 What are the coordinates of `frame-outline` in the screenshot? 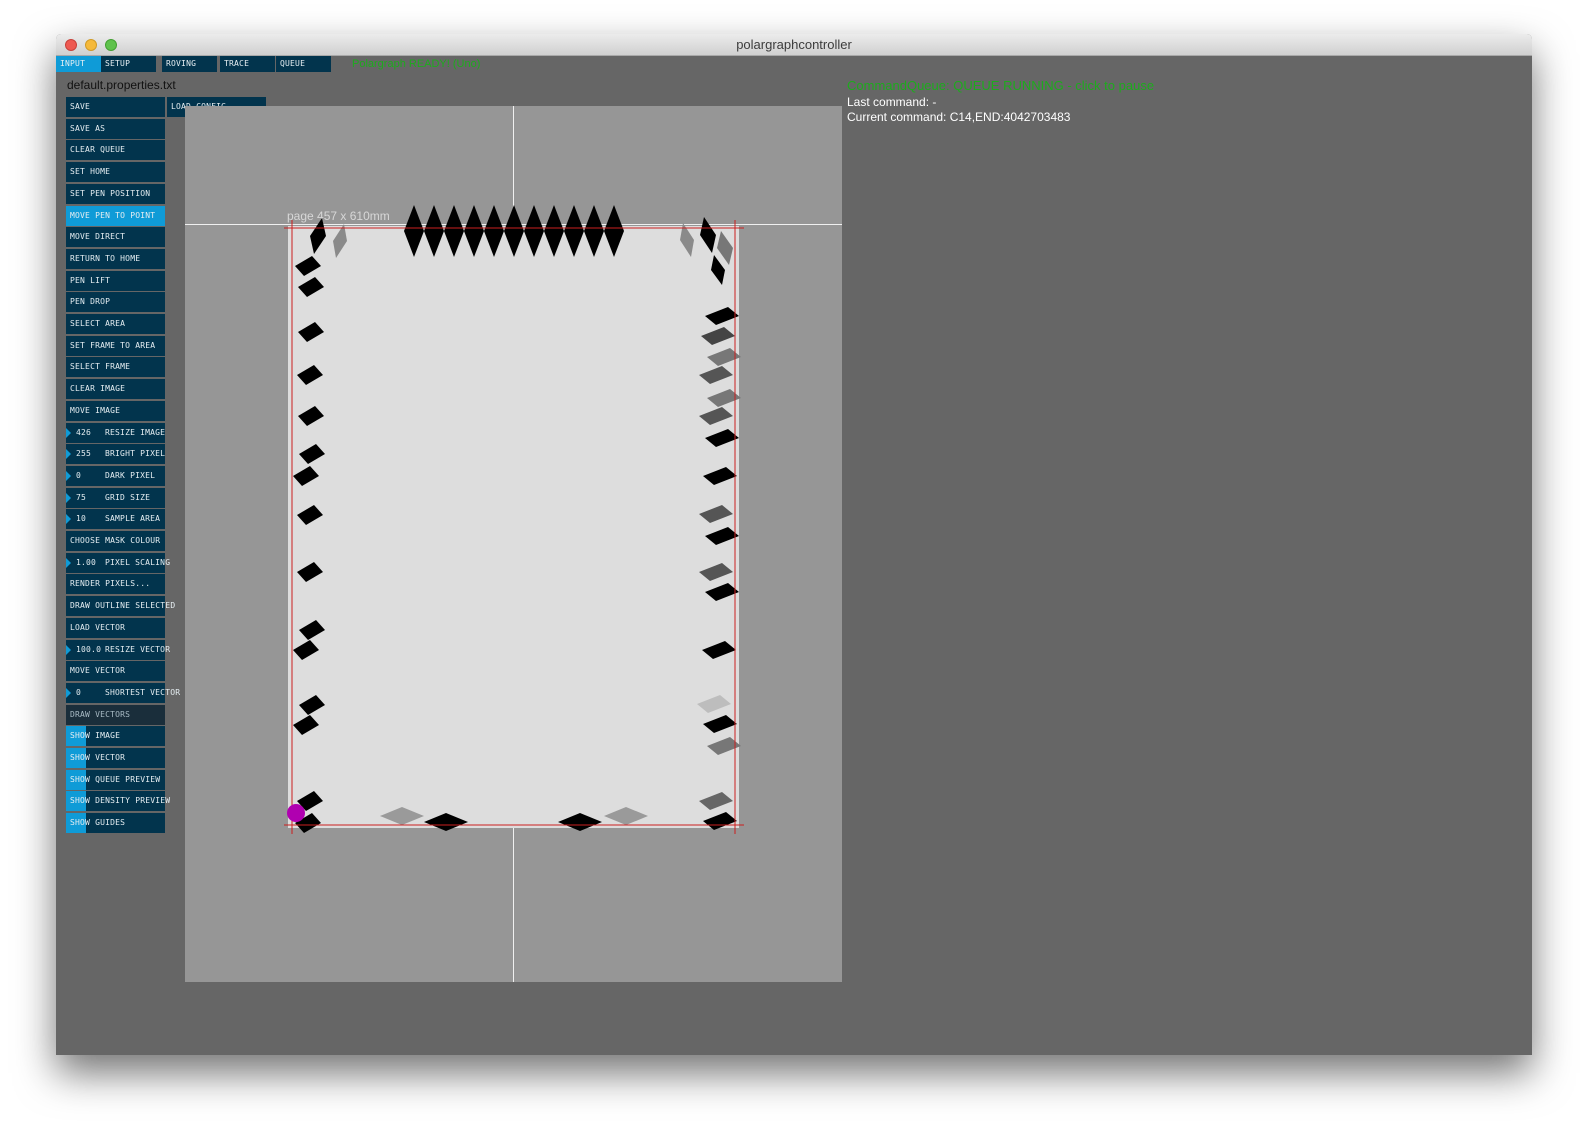 It's located at (513, 526).